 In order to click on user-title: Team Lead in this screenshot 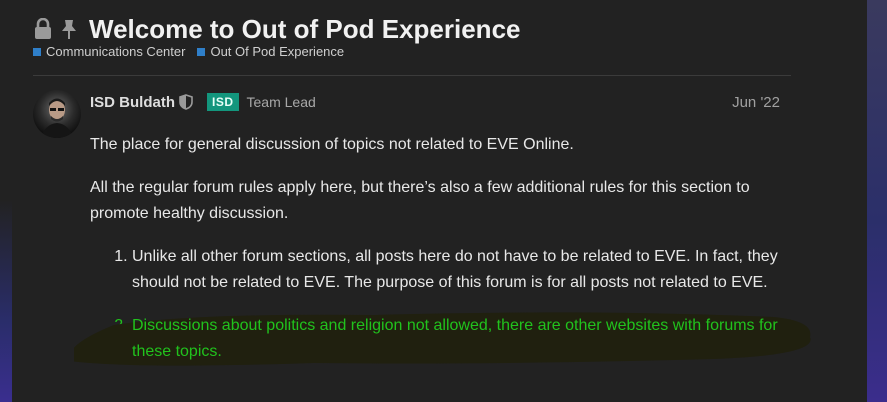, I will do `click(281, 102)`.